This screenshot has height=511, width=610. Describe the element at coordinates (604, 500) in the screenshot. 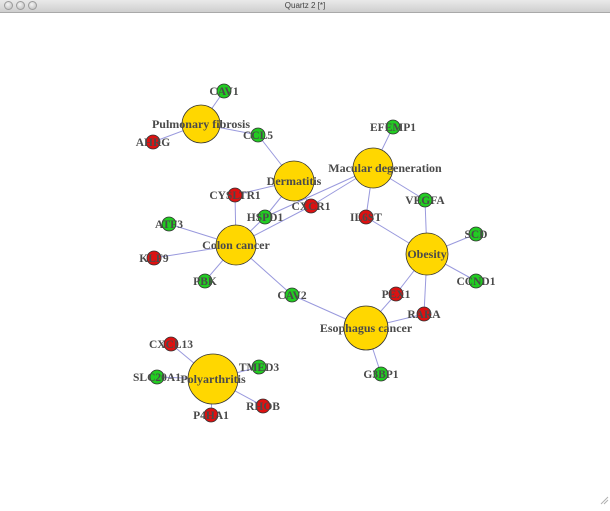

I see `resize-grip-icon` at that location.